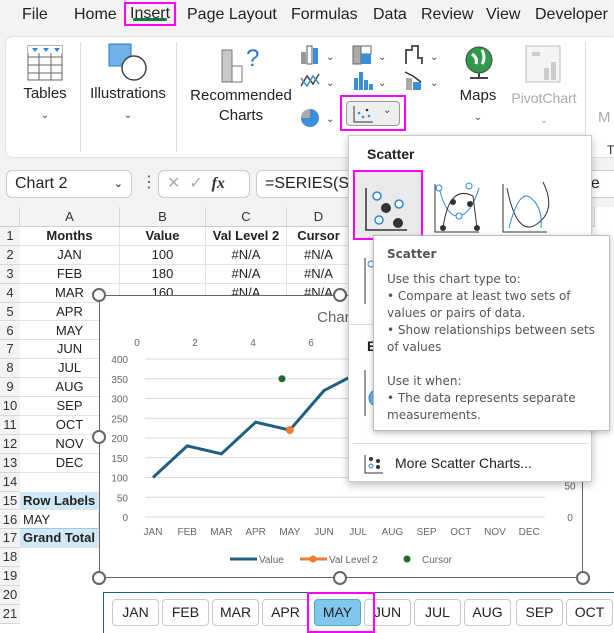 The image size is (614, 633). Describe the element at coordinates (503, 15) in the screenshot. I see `tab-view: View` at that location.